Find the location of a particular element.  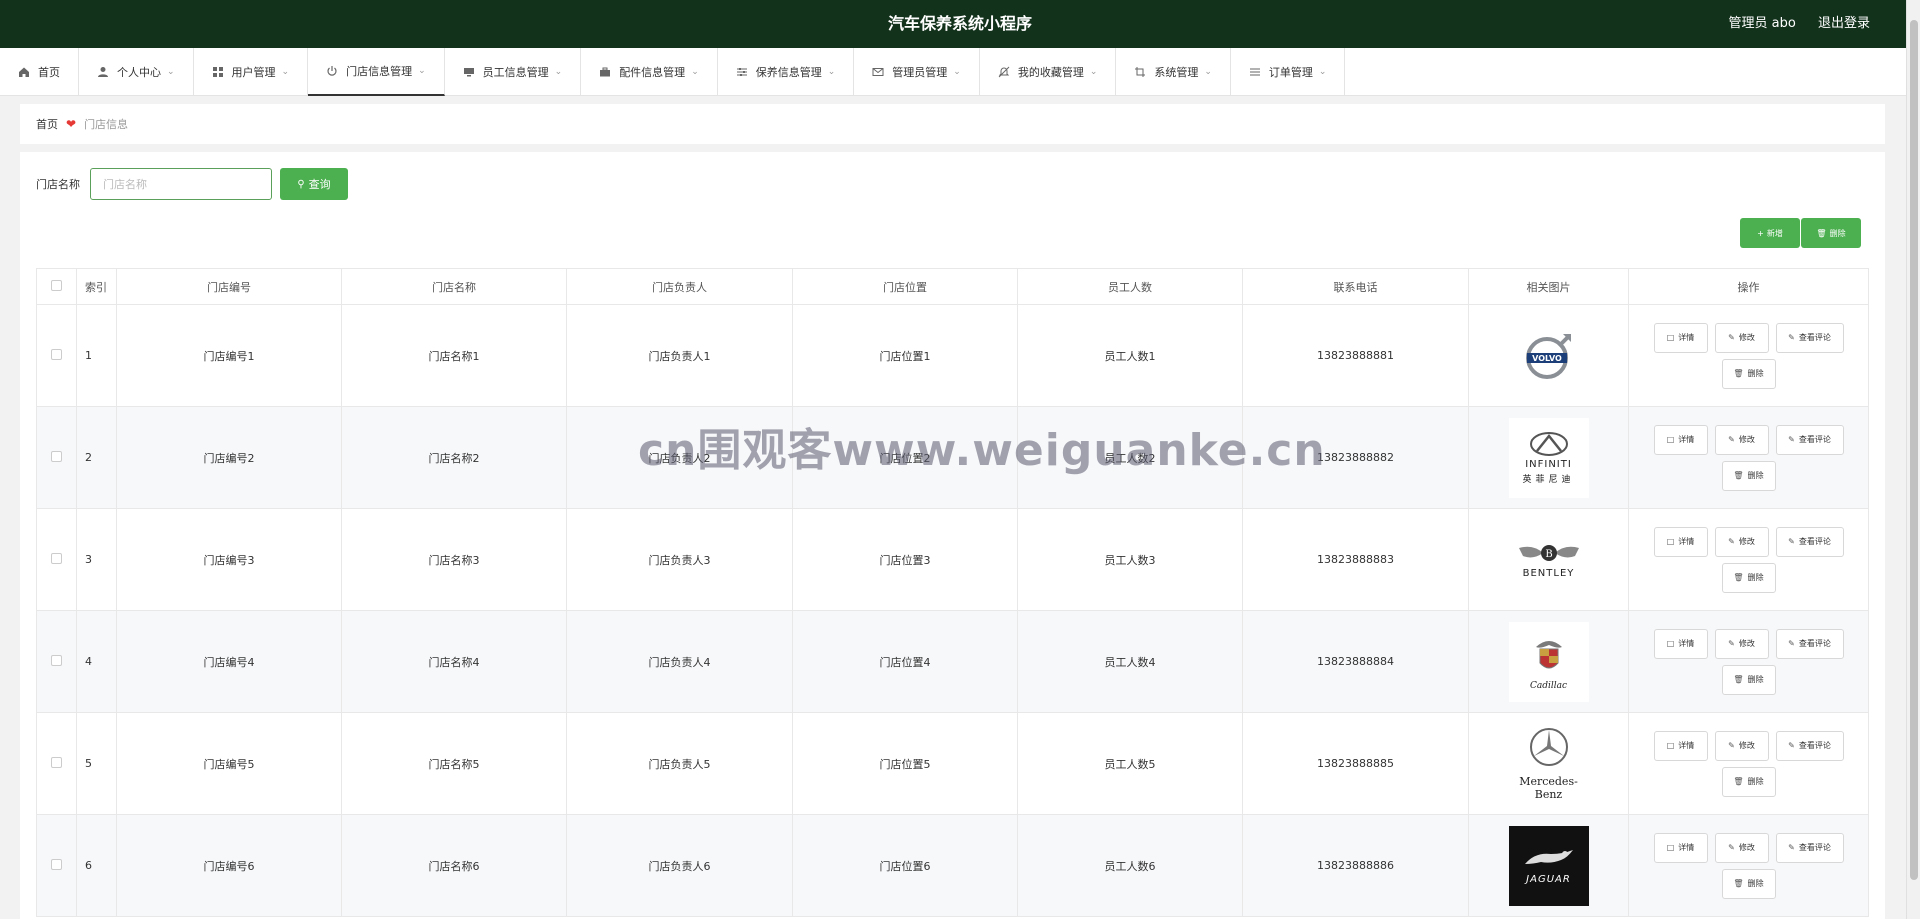

nav-item-label: 门店信息管理 is located at coordinates (379, 71).